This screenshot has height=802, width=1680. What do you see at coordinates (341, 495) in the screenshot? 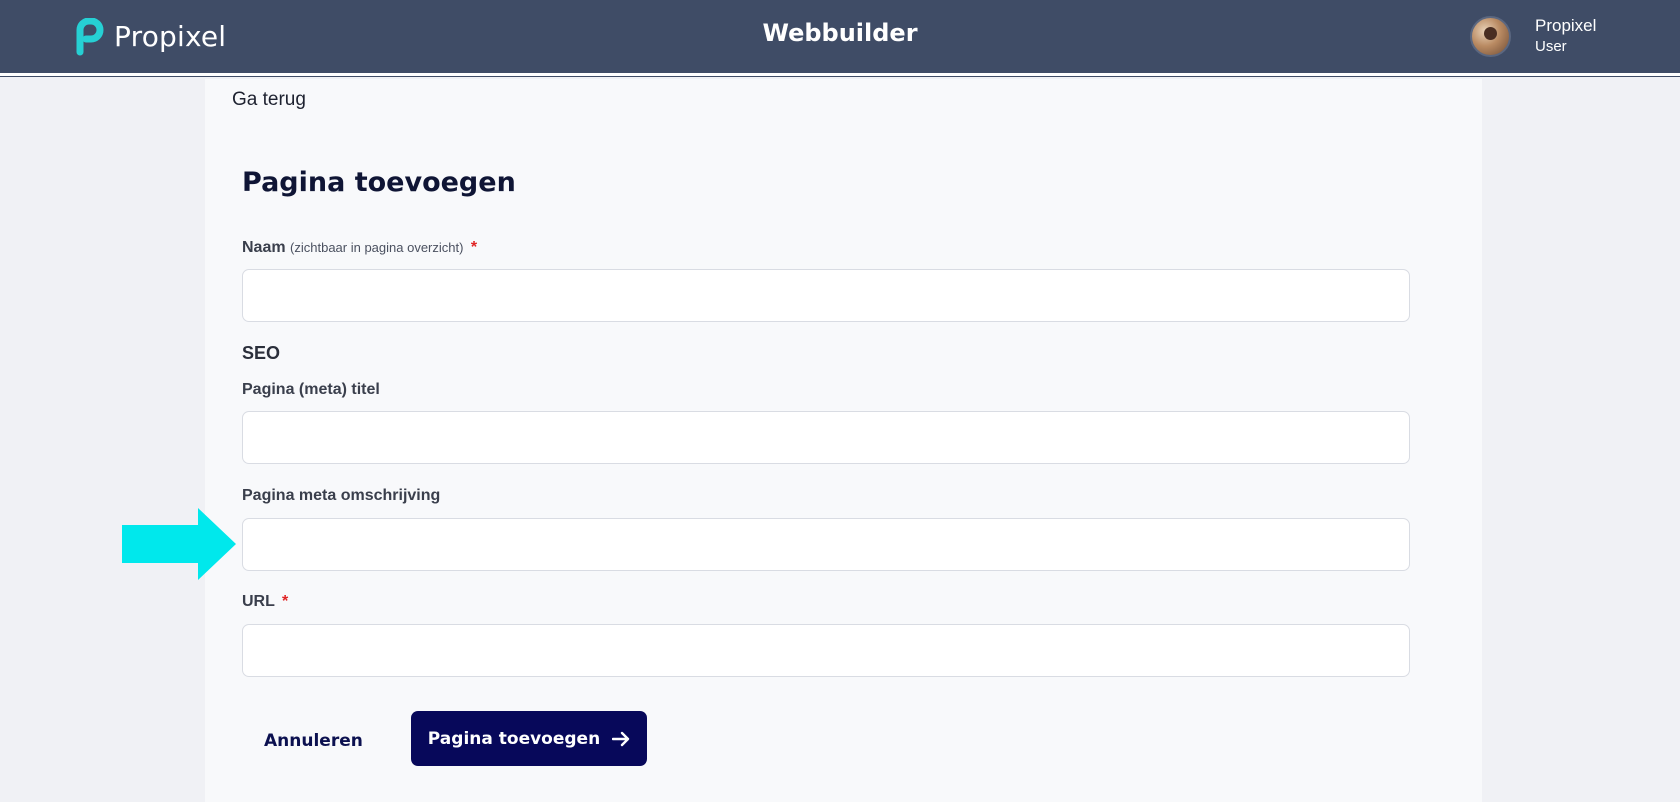
I see `meta-description-label: Pagina meta omschrijving` at bounding box center [341, 495].